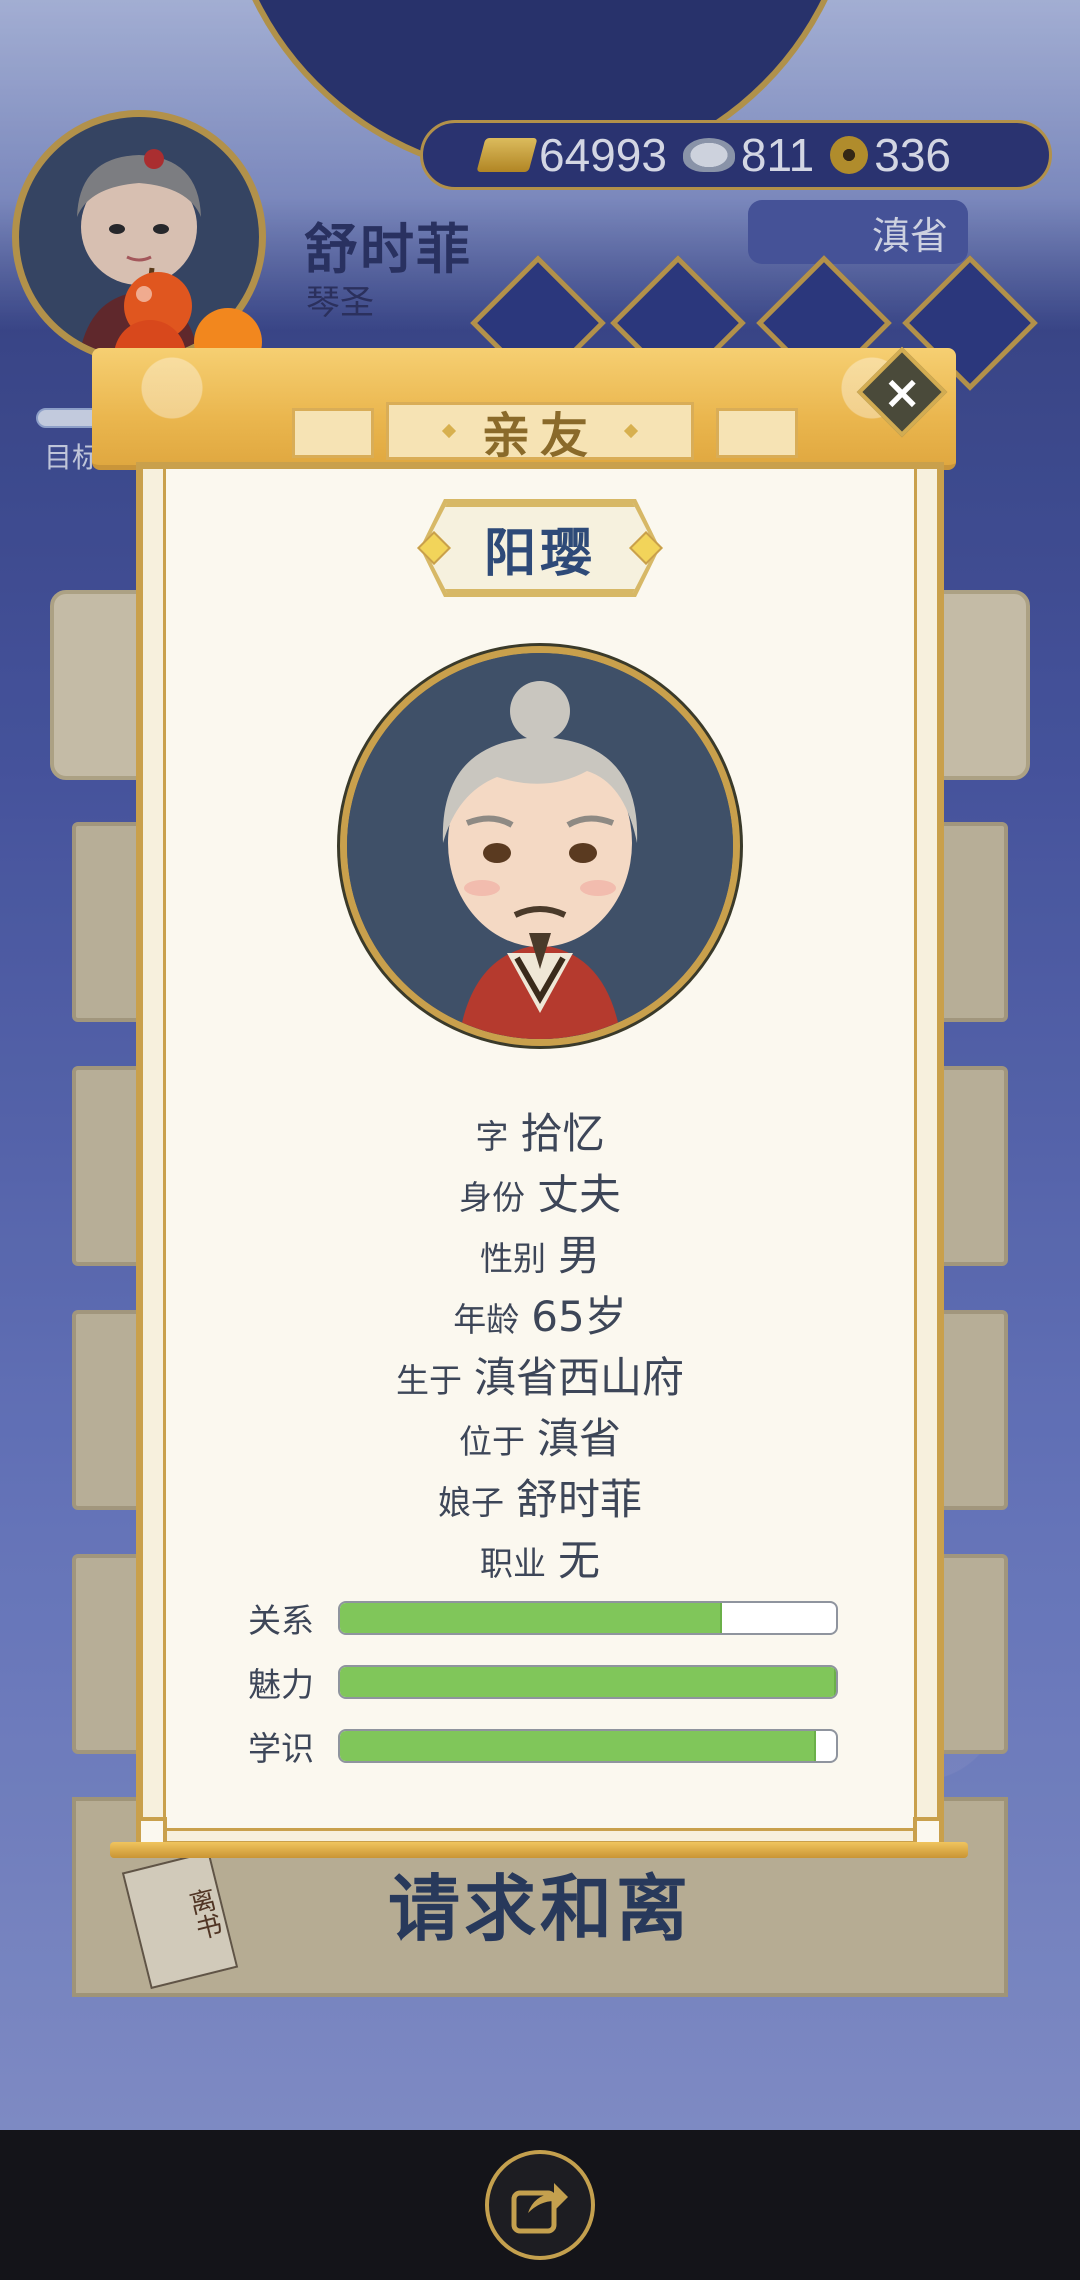 The image size is (1080, 2280). I want to click on elder-portrait-icon, so click(540, 846).